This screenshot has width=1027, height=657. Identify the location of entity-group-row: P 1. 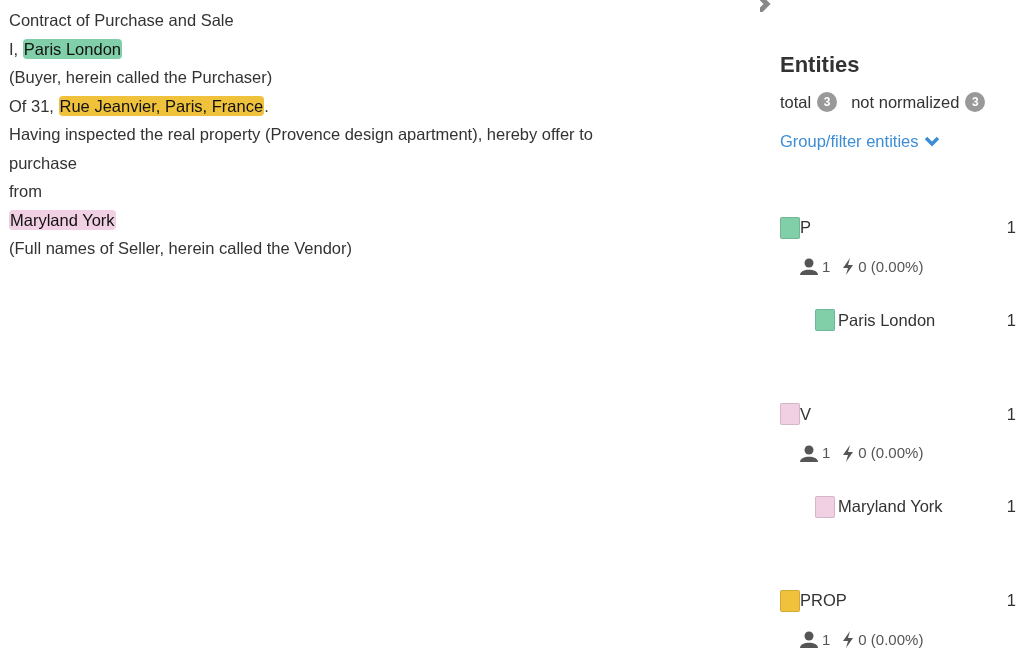
(898, 227).